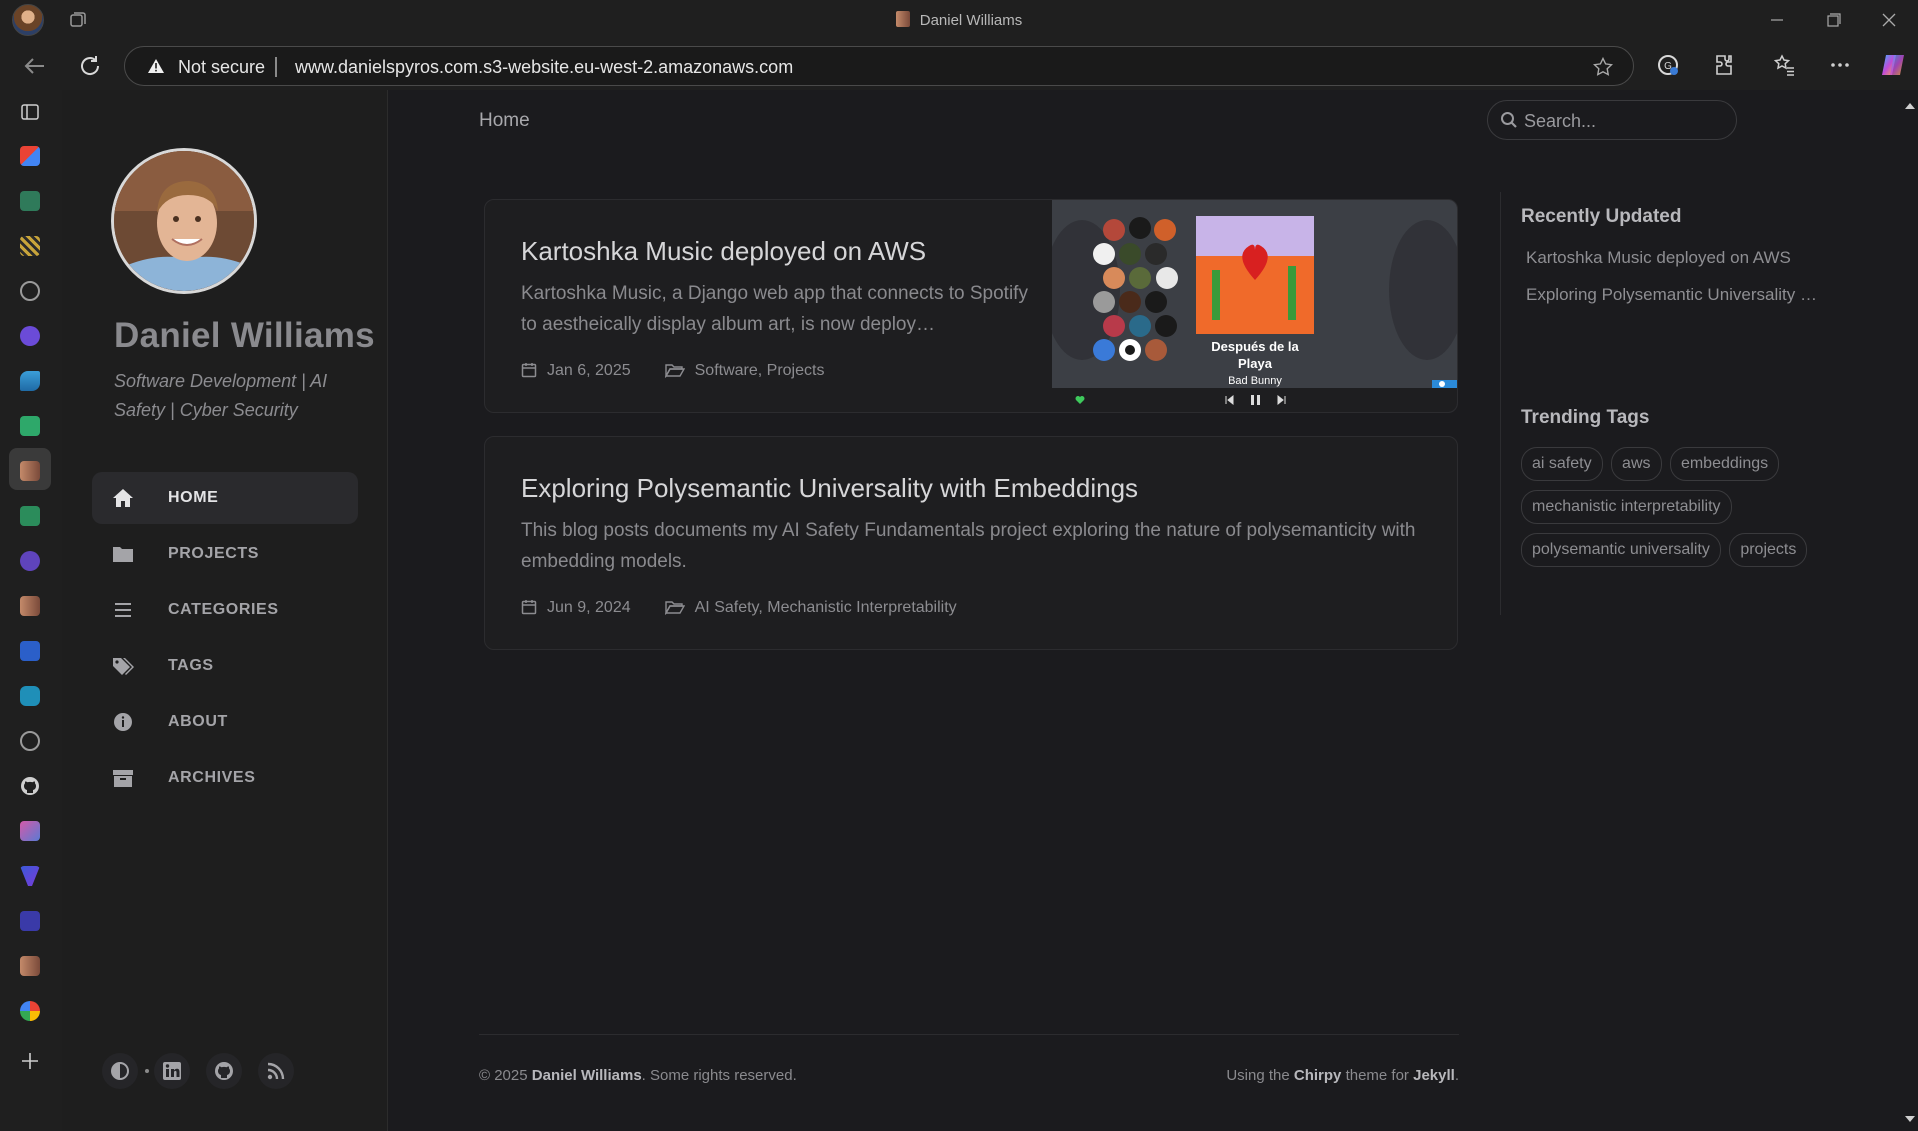  Describe the element at coordinates (184, 221) in the screenshot. I see `author-avatar` at that location.